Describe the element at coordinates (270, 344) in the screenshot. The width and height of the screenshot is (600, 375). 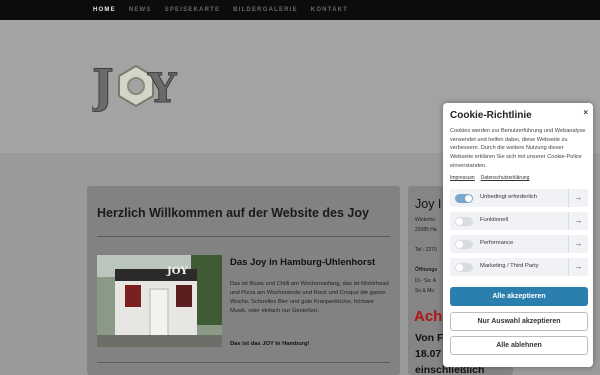
I see `article-tagline: Das ist das JOY in Hamburg!` at that location.